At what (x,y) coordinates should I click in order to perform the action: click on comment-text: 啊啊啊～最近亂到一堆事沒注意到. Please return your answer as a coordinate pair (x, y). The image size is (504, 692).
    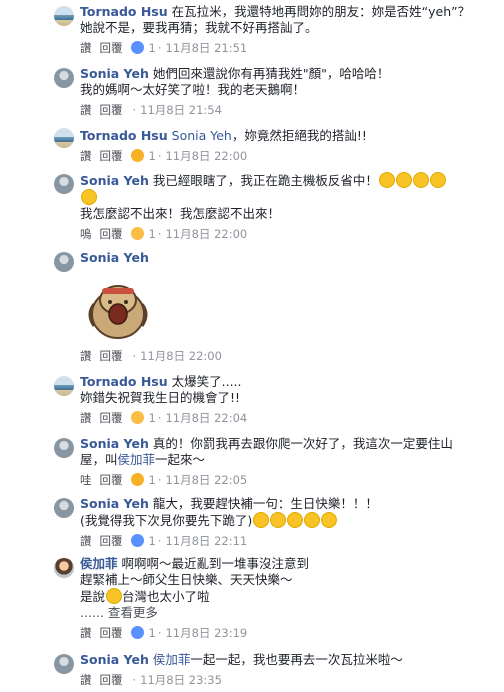
    Looking at the image, I should click on (215, 563).